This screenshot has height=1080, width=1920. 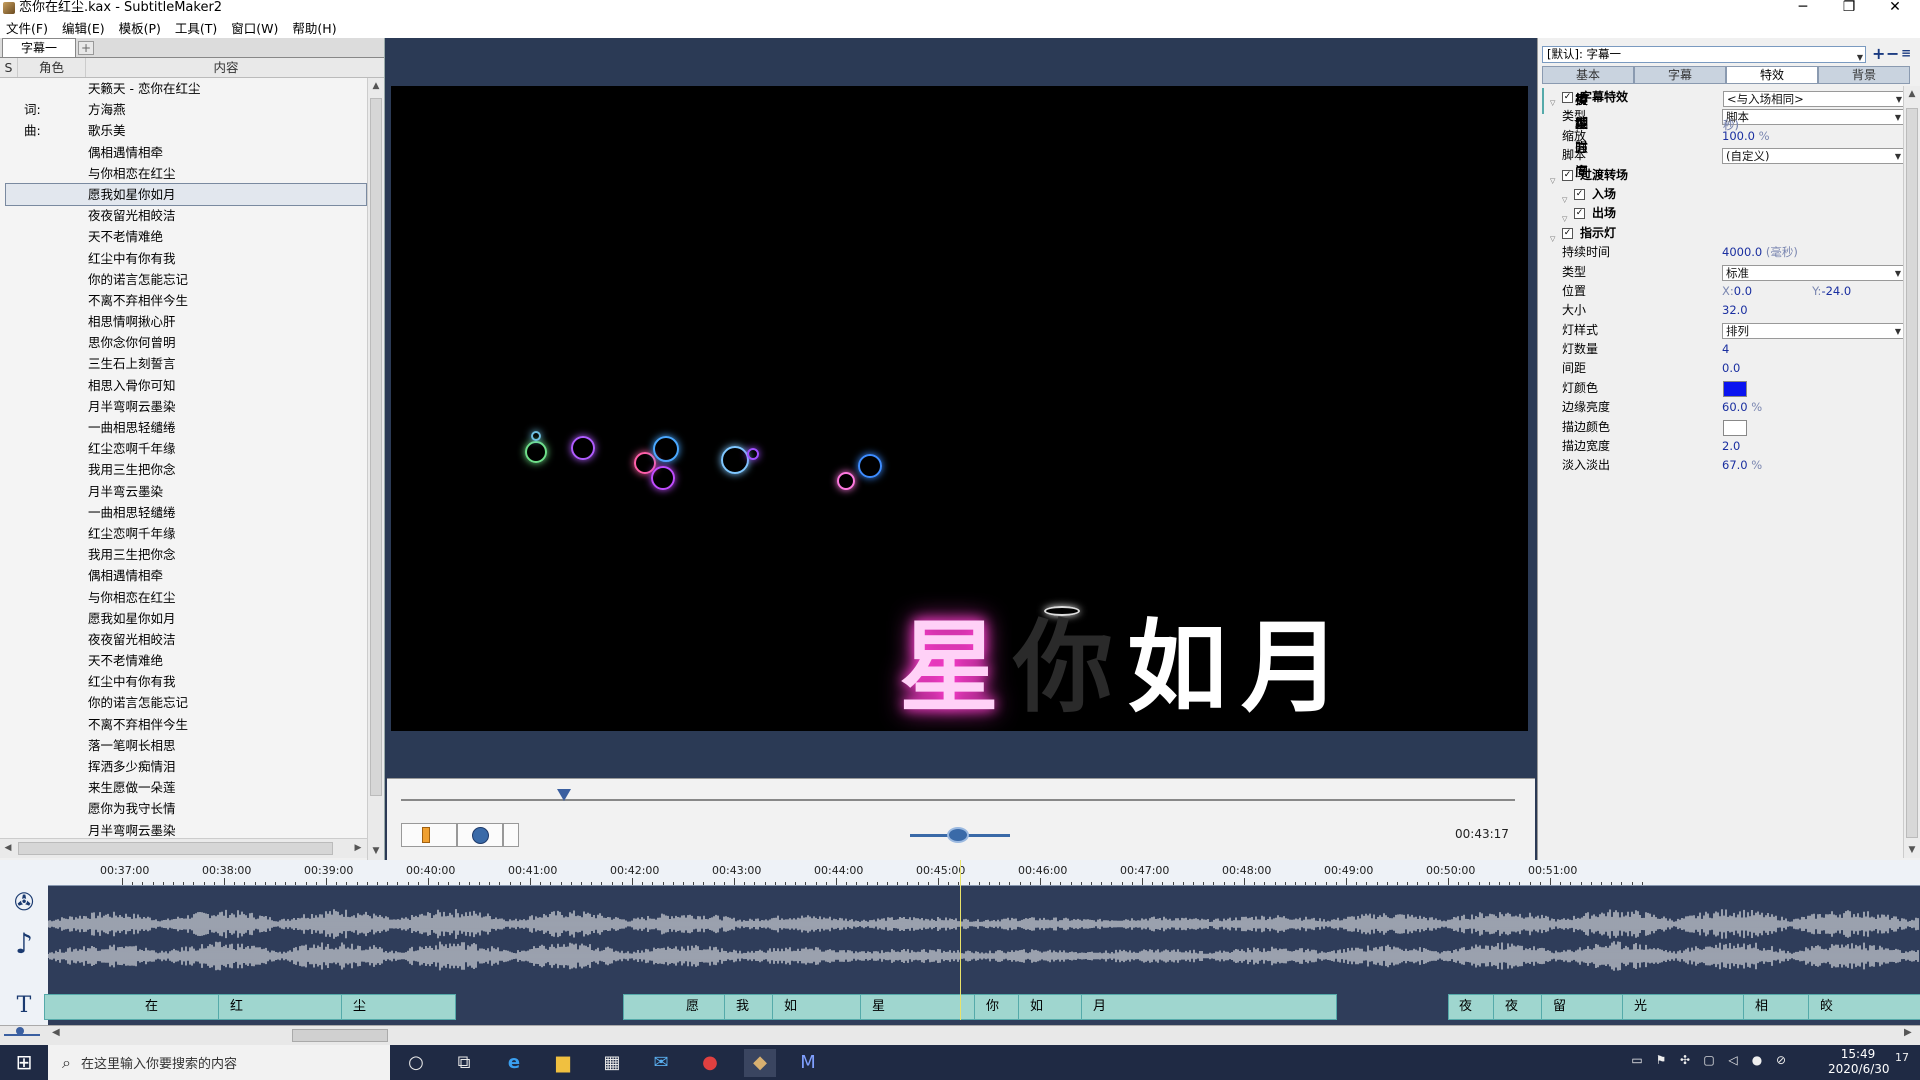 I want to click on zoom-thumb, so click(x=20, y=1031).